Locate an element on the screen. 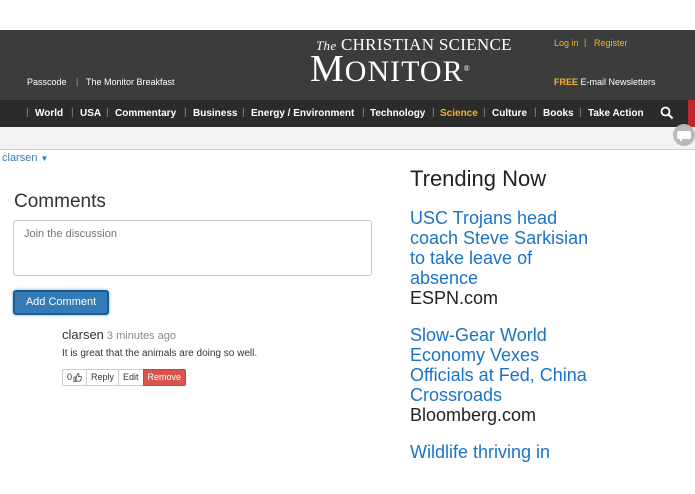  comment-actions: 0 Reply Edit Remove is located at coordinates (124, 377).